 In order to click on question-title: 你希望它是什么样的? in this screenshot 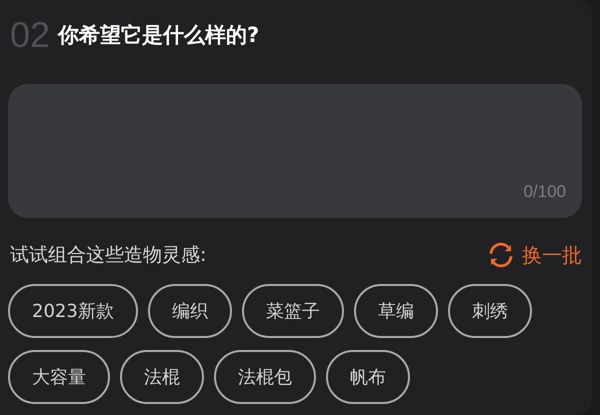, I will do `click(159, 35)`.